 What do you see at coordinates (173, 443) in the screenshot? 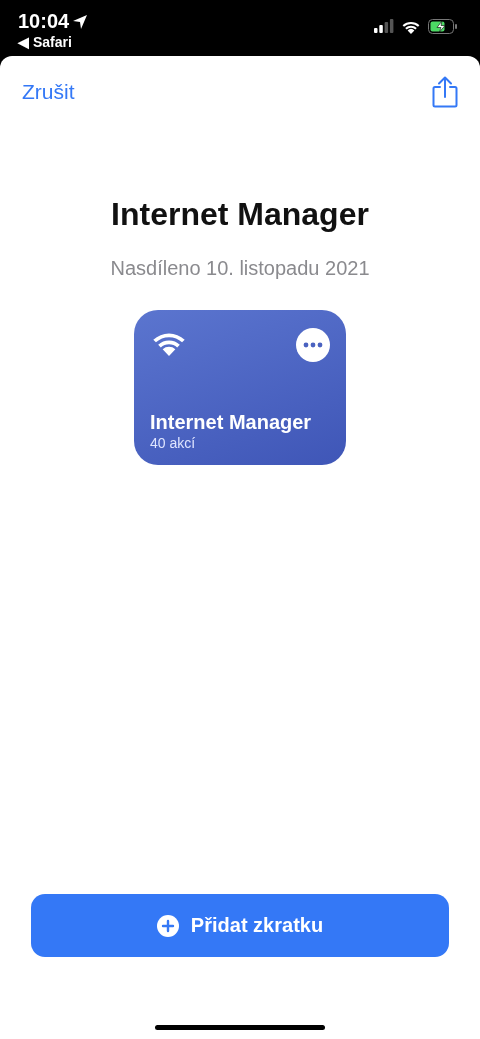
I see `action-count: 40 akcí` at bounding box center [173, 443].